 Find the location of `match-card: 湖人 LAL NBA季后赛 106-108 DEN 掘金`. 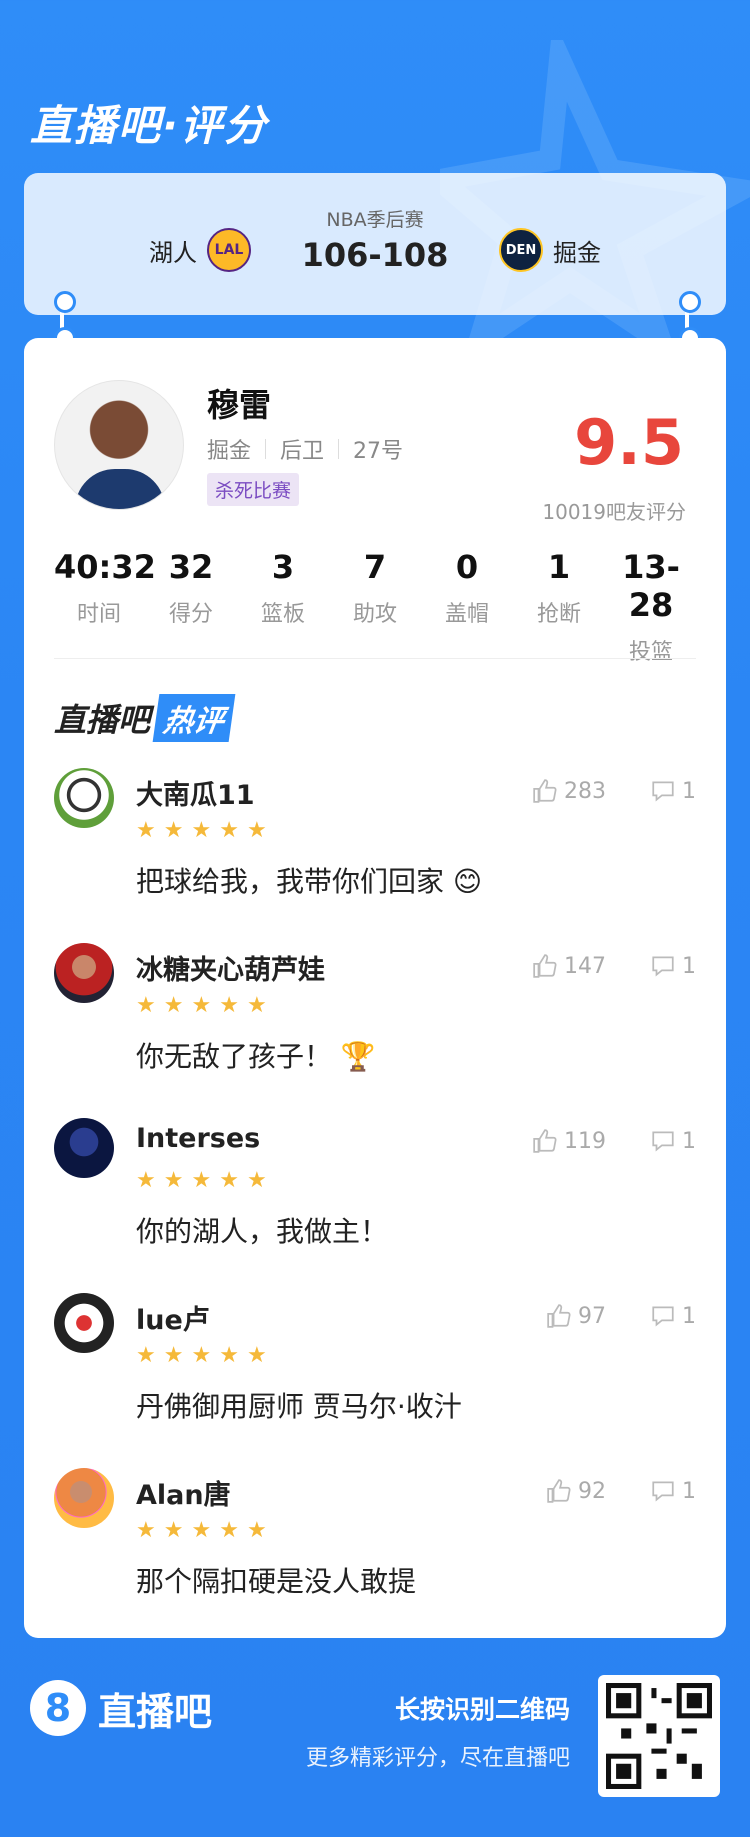

match-card: 湖人 LAL NBA季后赛 106-108 DEN 掘金 is located at coordinates (375, 244).